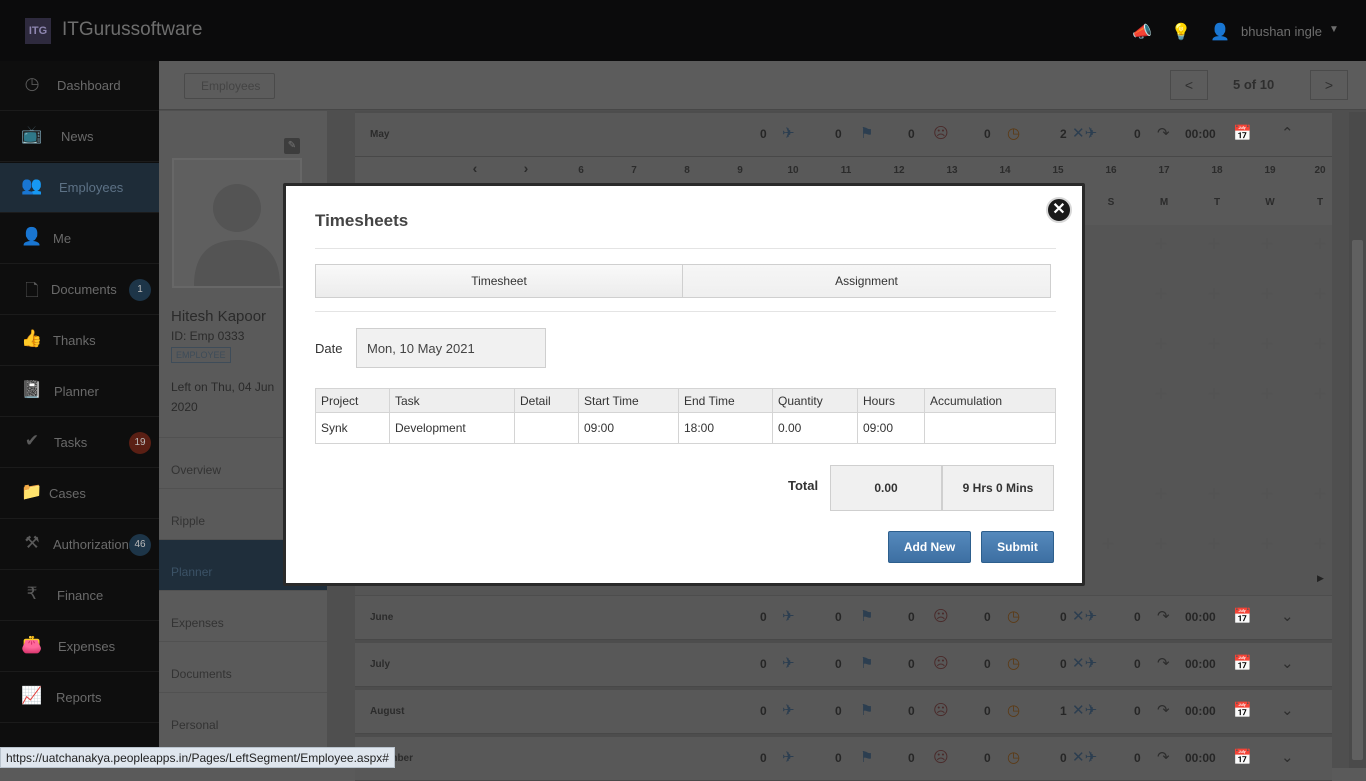 This screenshot has height=781, width=1366. What do you see at coordinates (499, 281) in the screenshot?
I see `tab-timesheet: Timesheet` at bounding box center [499, 281].